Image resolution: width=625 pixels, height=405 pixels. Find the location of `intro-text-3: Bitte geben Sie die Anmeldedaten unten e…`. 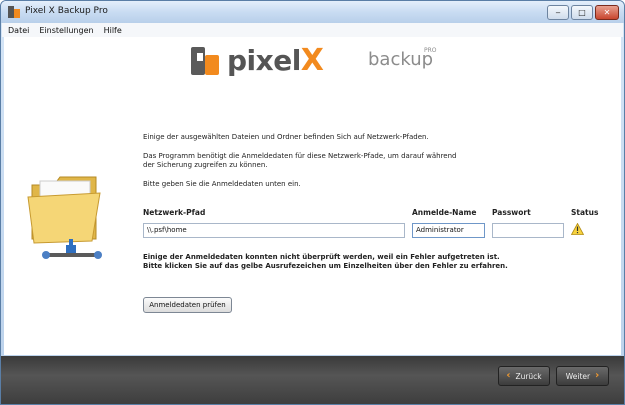

intro-text-3: Bitte geben Sie die Anmeldedaten unten e… is located at coordinates (222, 184).